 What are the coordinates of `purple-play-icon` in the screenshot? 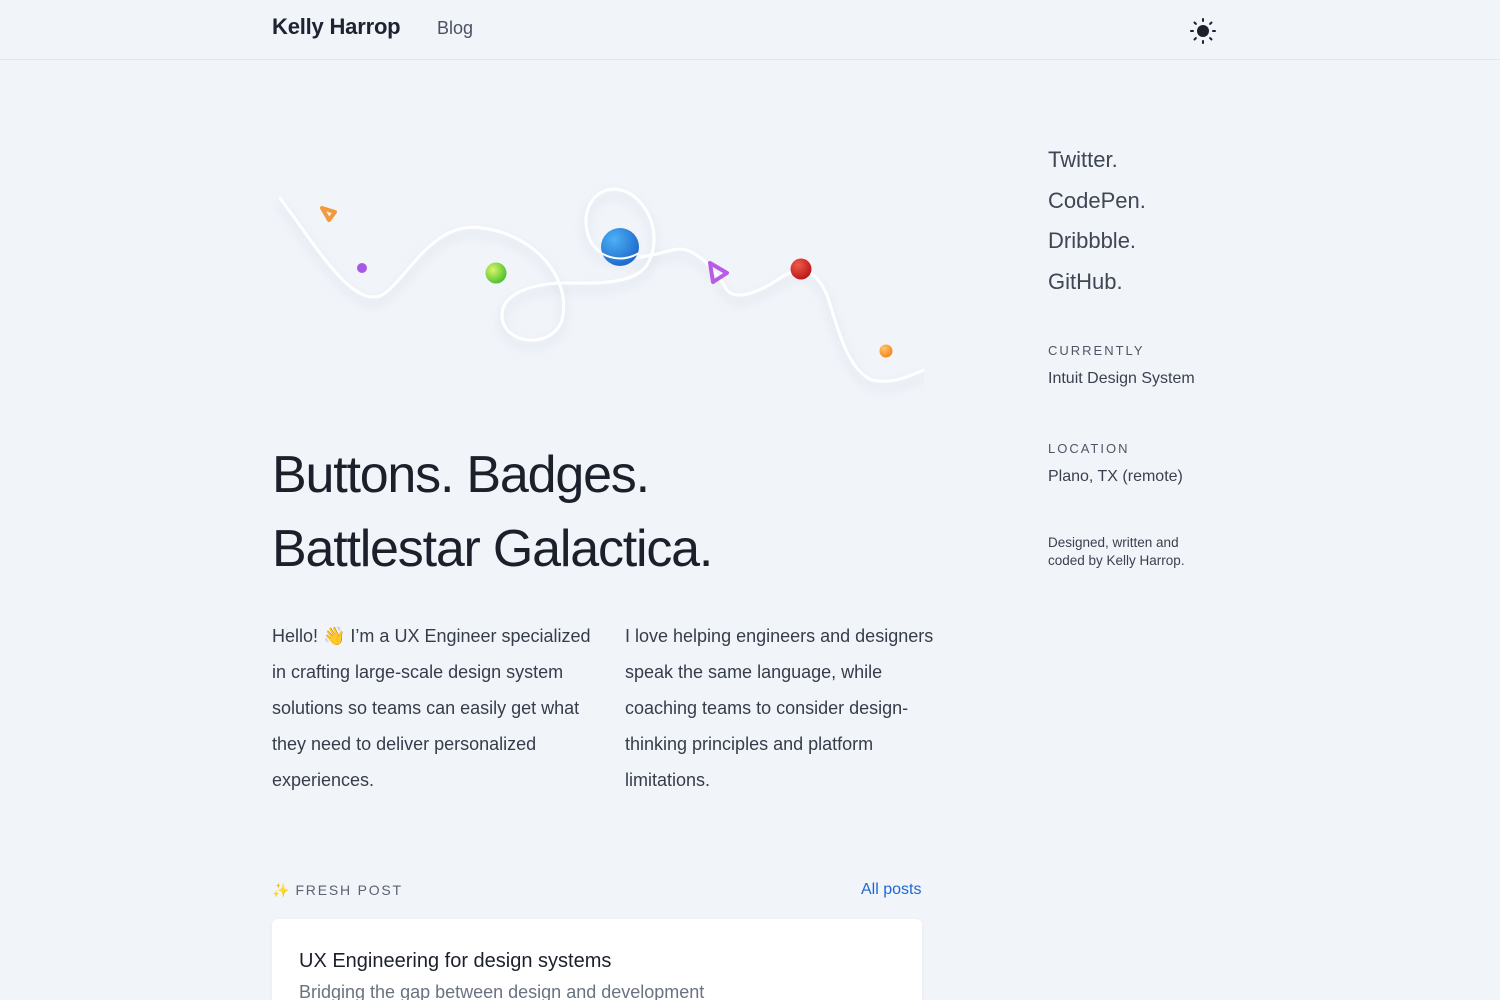 It's located at (718, 272).